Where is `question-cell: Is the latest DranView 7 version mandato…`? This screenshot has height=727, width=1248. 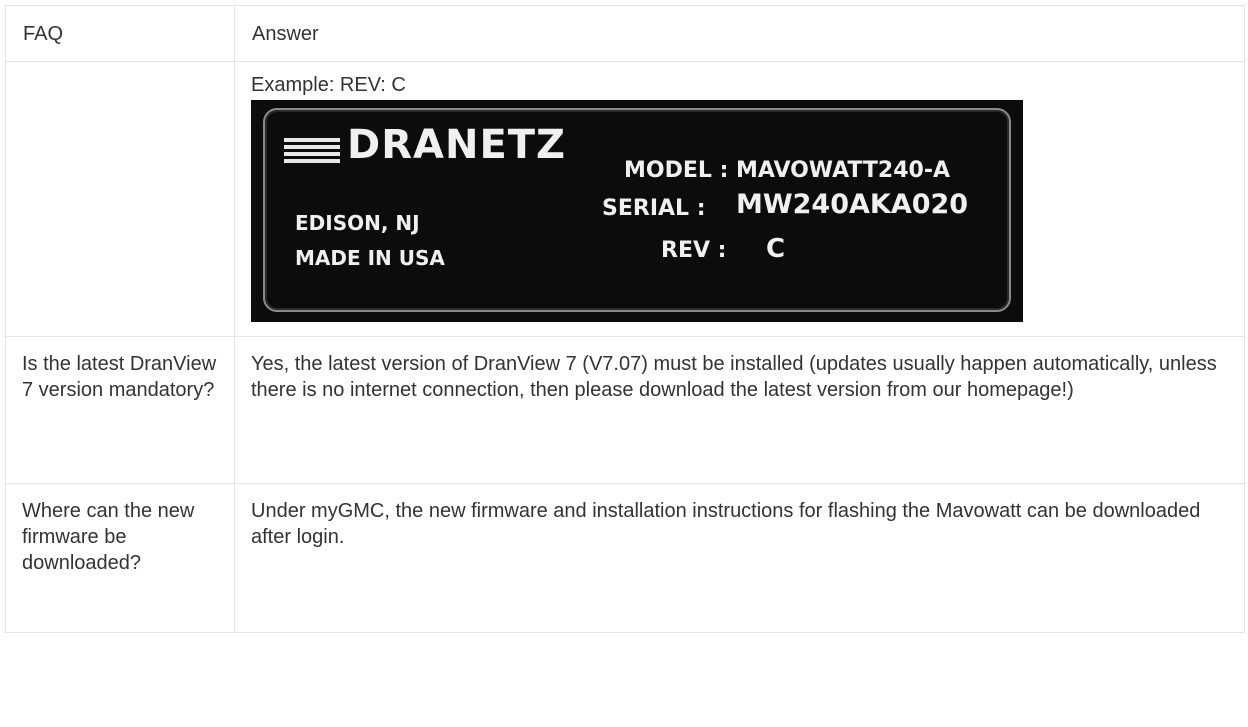 question-cell: Is the latest DranView 7 version mandato… is located at coordinates (120, 410).